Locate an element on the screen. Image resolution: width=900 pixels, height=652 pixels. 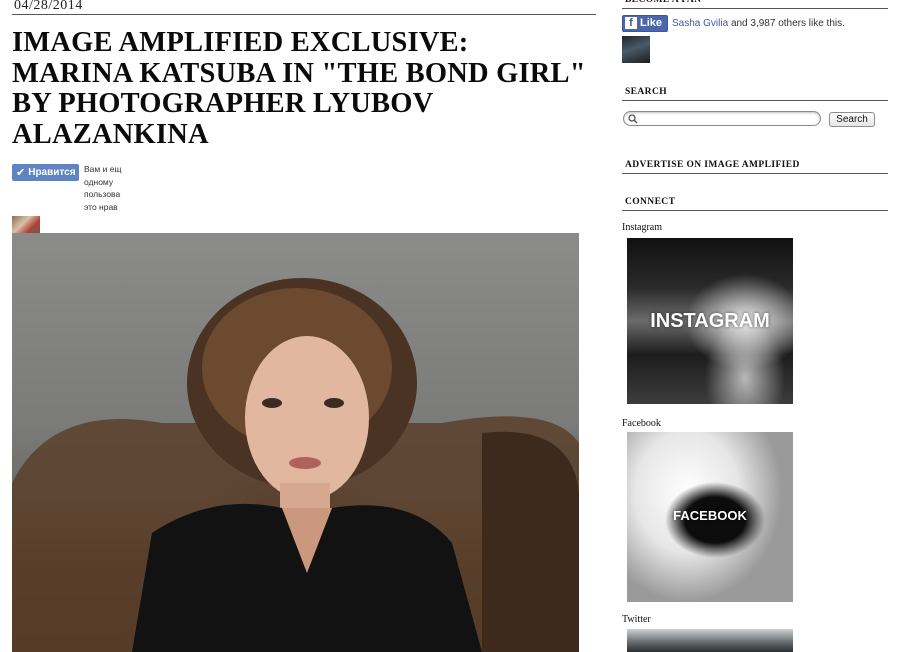
search-row: Search is located at coordinates (755, 120).